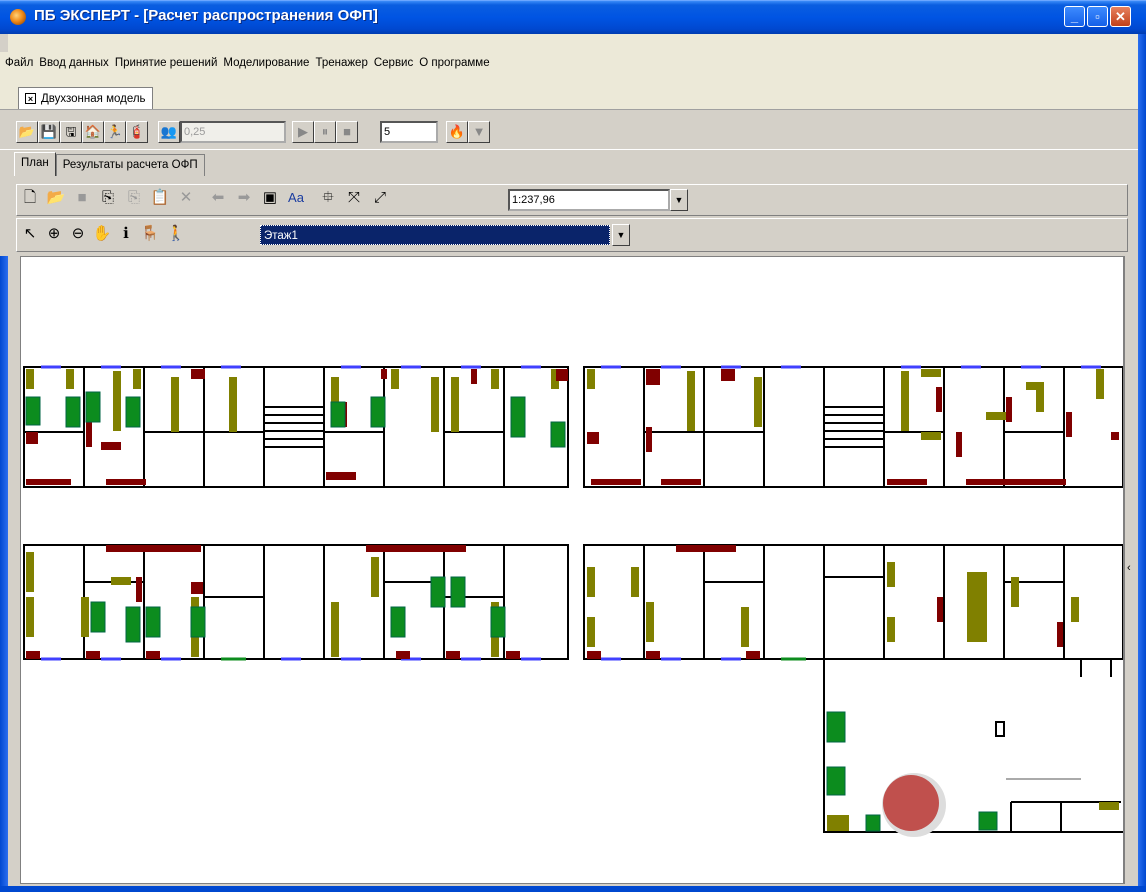 The width and height of the screenshot is (1146, 892). Describe the element at coordinates (409, 132) in the screenshot. I see `speed-field: 5` at that location.